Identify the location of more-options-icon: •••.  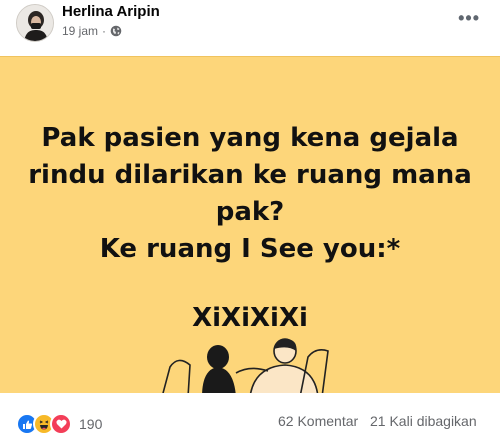
(469, 18).